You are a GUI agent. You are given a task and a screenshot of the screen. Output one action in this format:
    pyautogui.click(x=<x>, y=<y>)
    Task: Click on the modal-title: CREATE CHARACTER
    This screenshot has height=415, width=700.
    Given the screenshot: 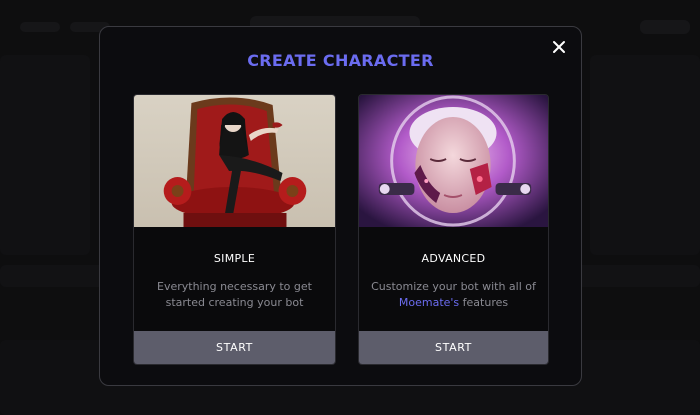 What is the action you would take?
    pyautogui.click(x=340, y=60)
    